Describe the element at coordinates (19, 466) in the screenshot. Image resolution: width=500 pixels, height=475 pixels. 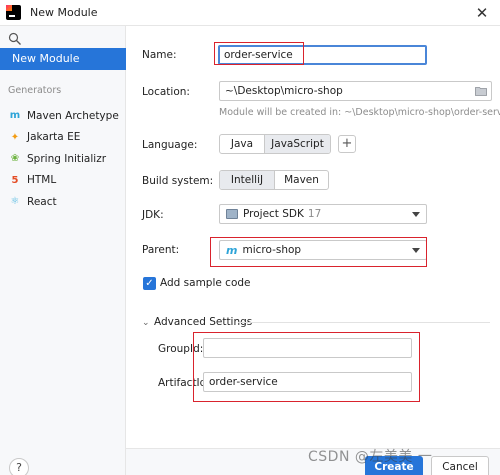
I see `help-button: ?` at that location.